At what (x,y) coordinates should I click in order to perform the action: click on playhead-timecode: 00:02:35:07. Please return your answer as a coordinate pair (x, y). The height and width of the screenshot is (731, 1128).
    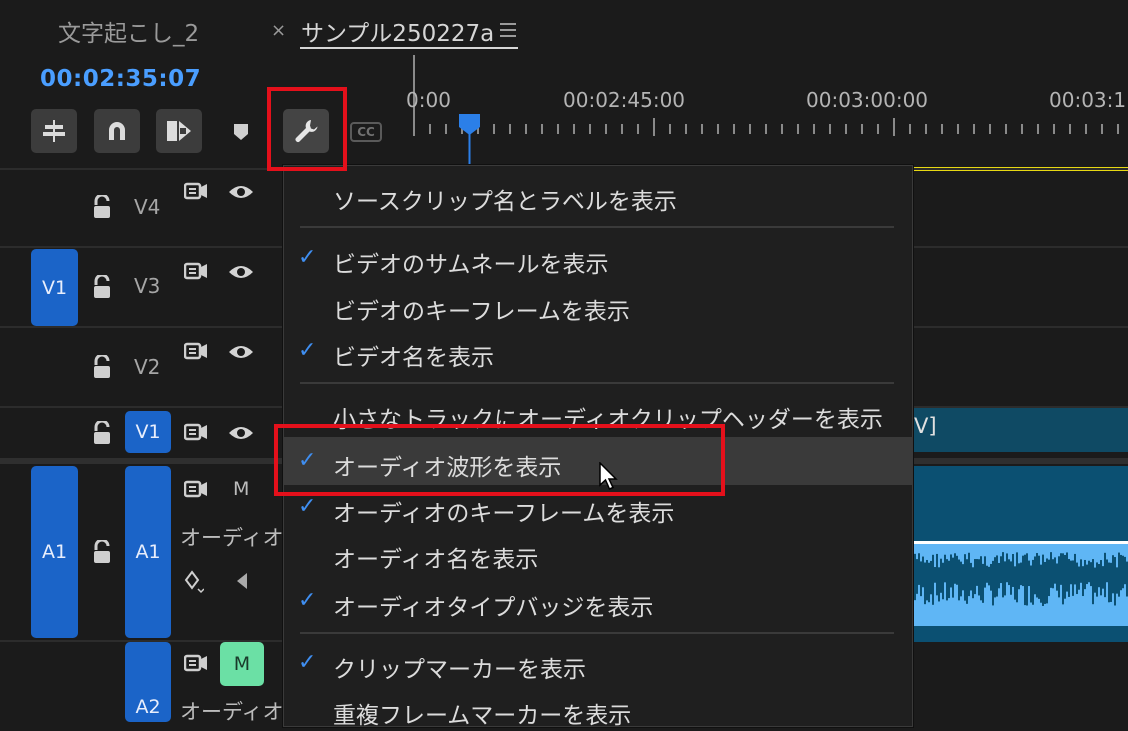
    Looking at the image, I should click on (120, 79).